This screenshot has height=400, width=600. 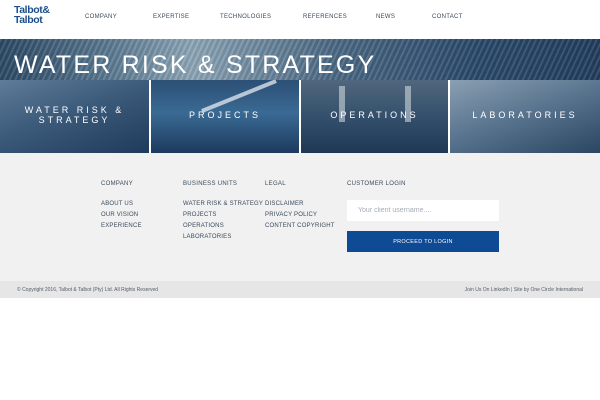 What do you see at coordinates (210, 184) in the screenshot?
I see `footer-heading-business-units: BUSINESS UNITS` at bounding box center [210, 184].